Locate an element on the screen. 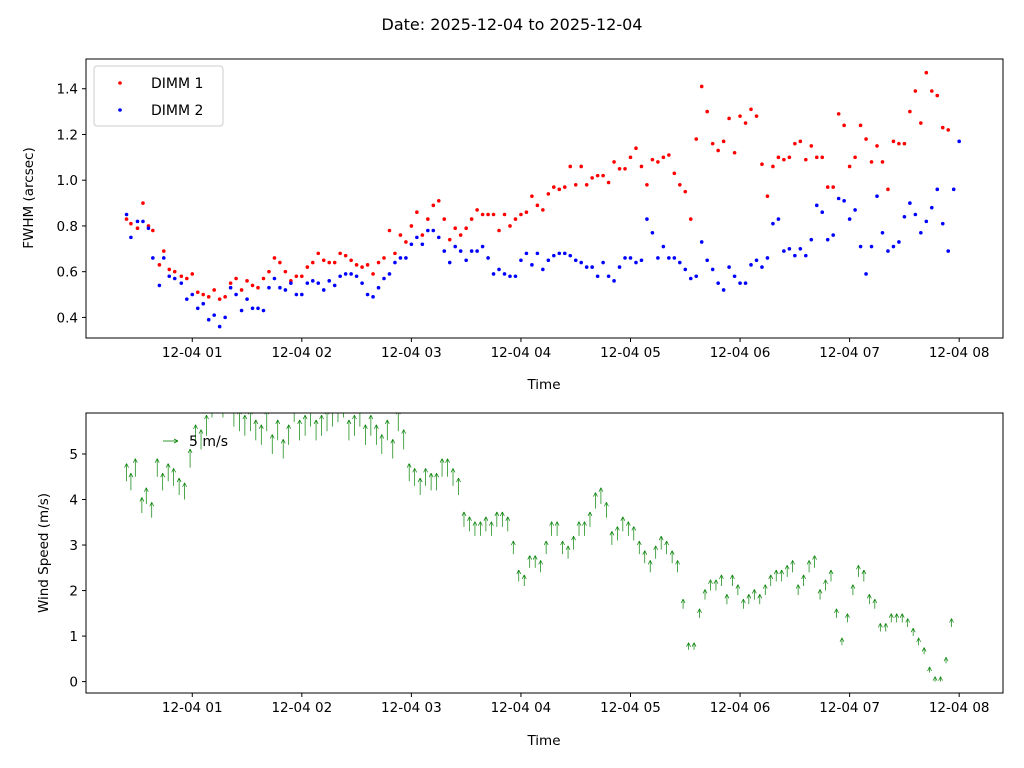 Image resolution: width=1024 pixels, height=768 pixels. x-tick-label: 12-04 05 is located at coordinates (630, 353).